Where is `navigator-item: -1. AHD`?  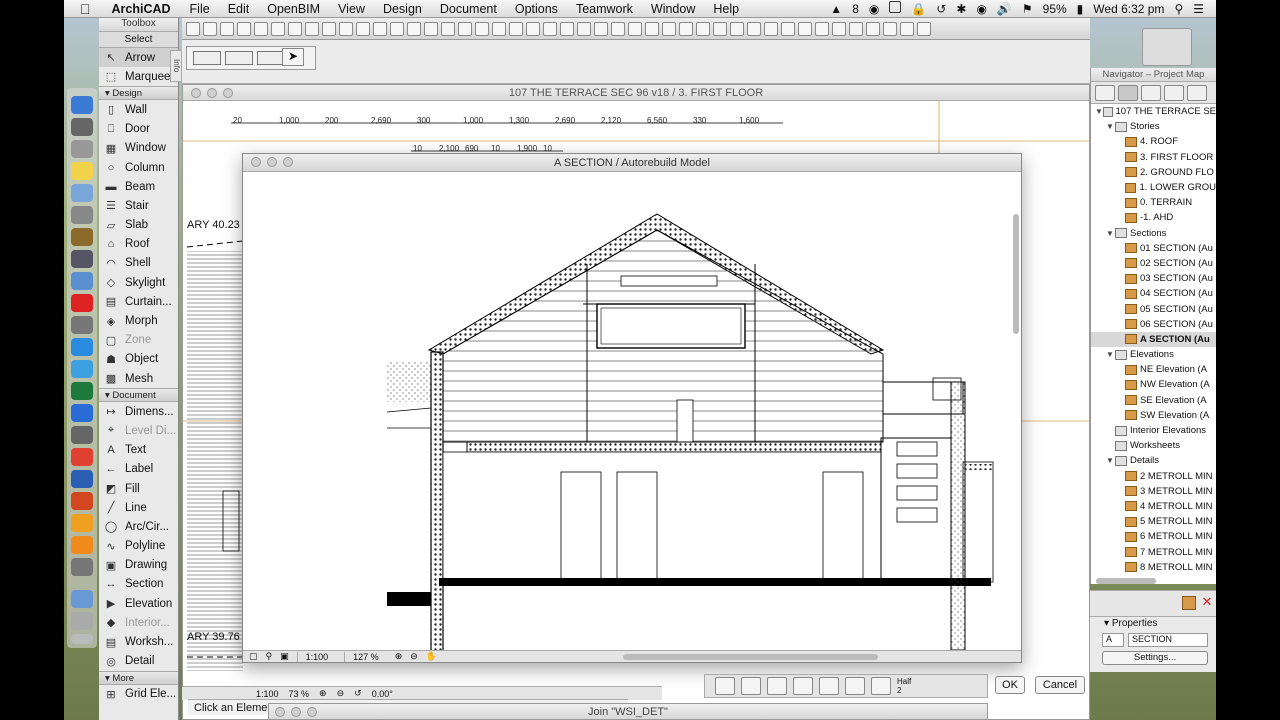 navigator-item: -1. AHD is located at coordinates (1153, 217).